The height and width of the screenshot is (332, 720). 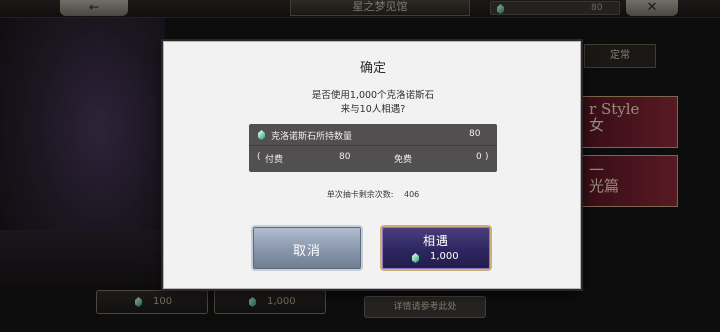 What do you see at coordinates (479, 157) in the screenshot?
I see `free-value: 0` at bounding box center [479, 157].